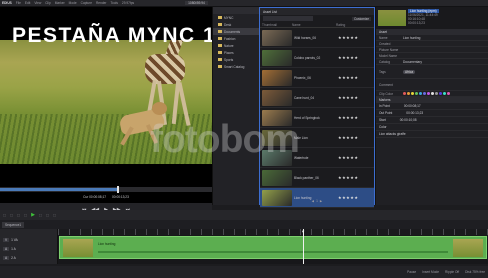 The height and width of the screenshot is (278, 488). I want to click on menu-edit: Edit, so click(28, 3).